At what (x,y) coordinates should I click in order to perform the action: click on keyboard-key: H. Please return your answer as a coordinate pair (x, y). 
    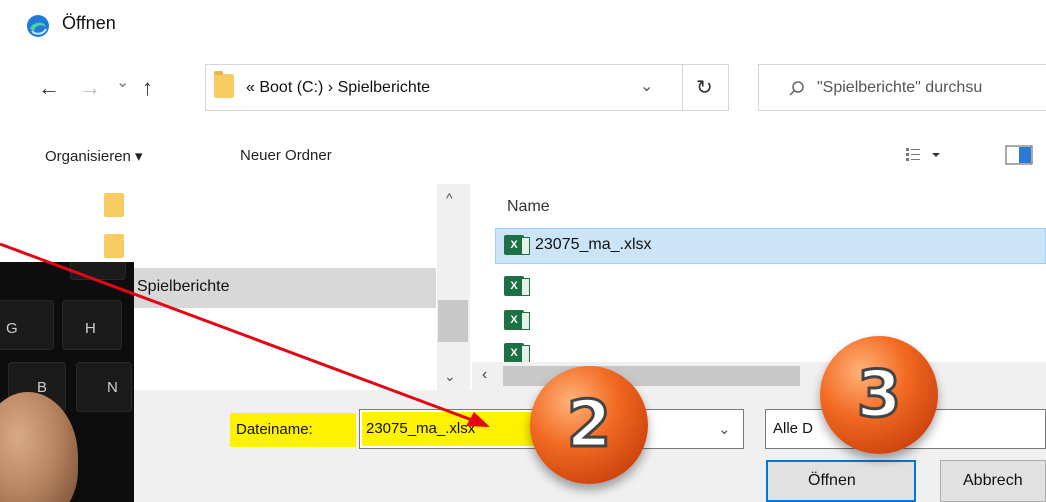
    Looking at the image, I should click on (92, 325).